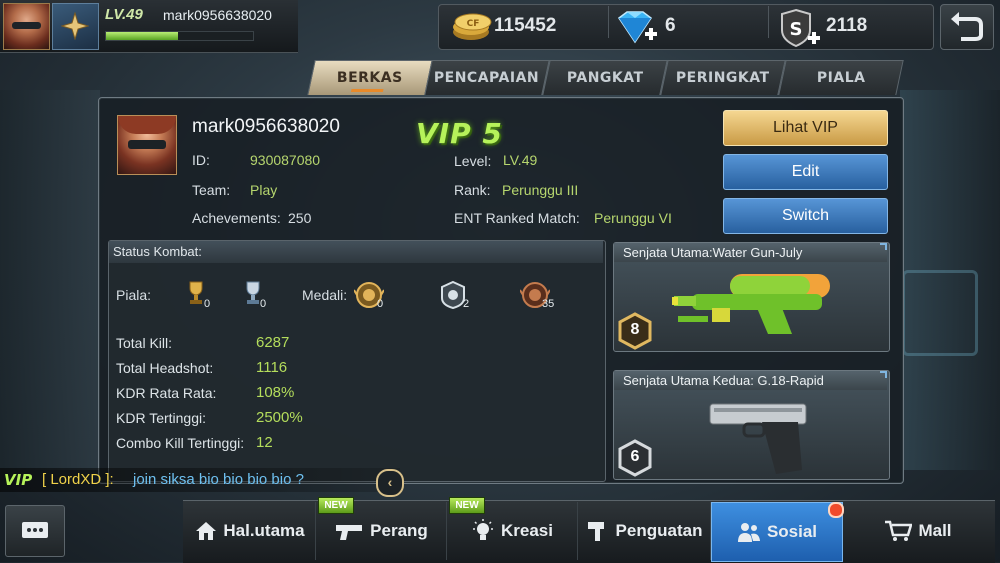  I want to click on nav-label: Sosial, so click(792, 531).